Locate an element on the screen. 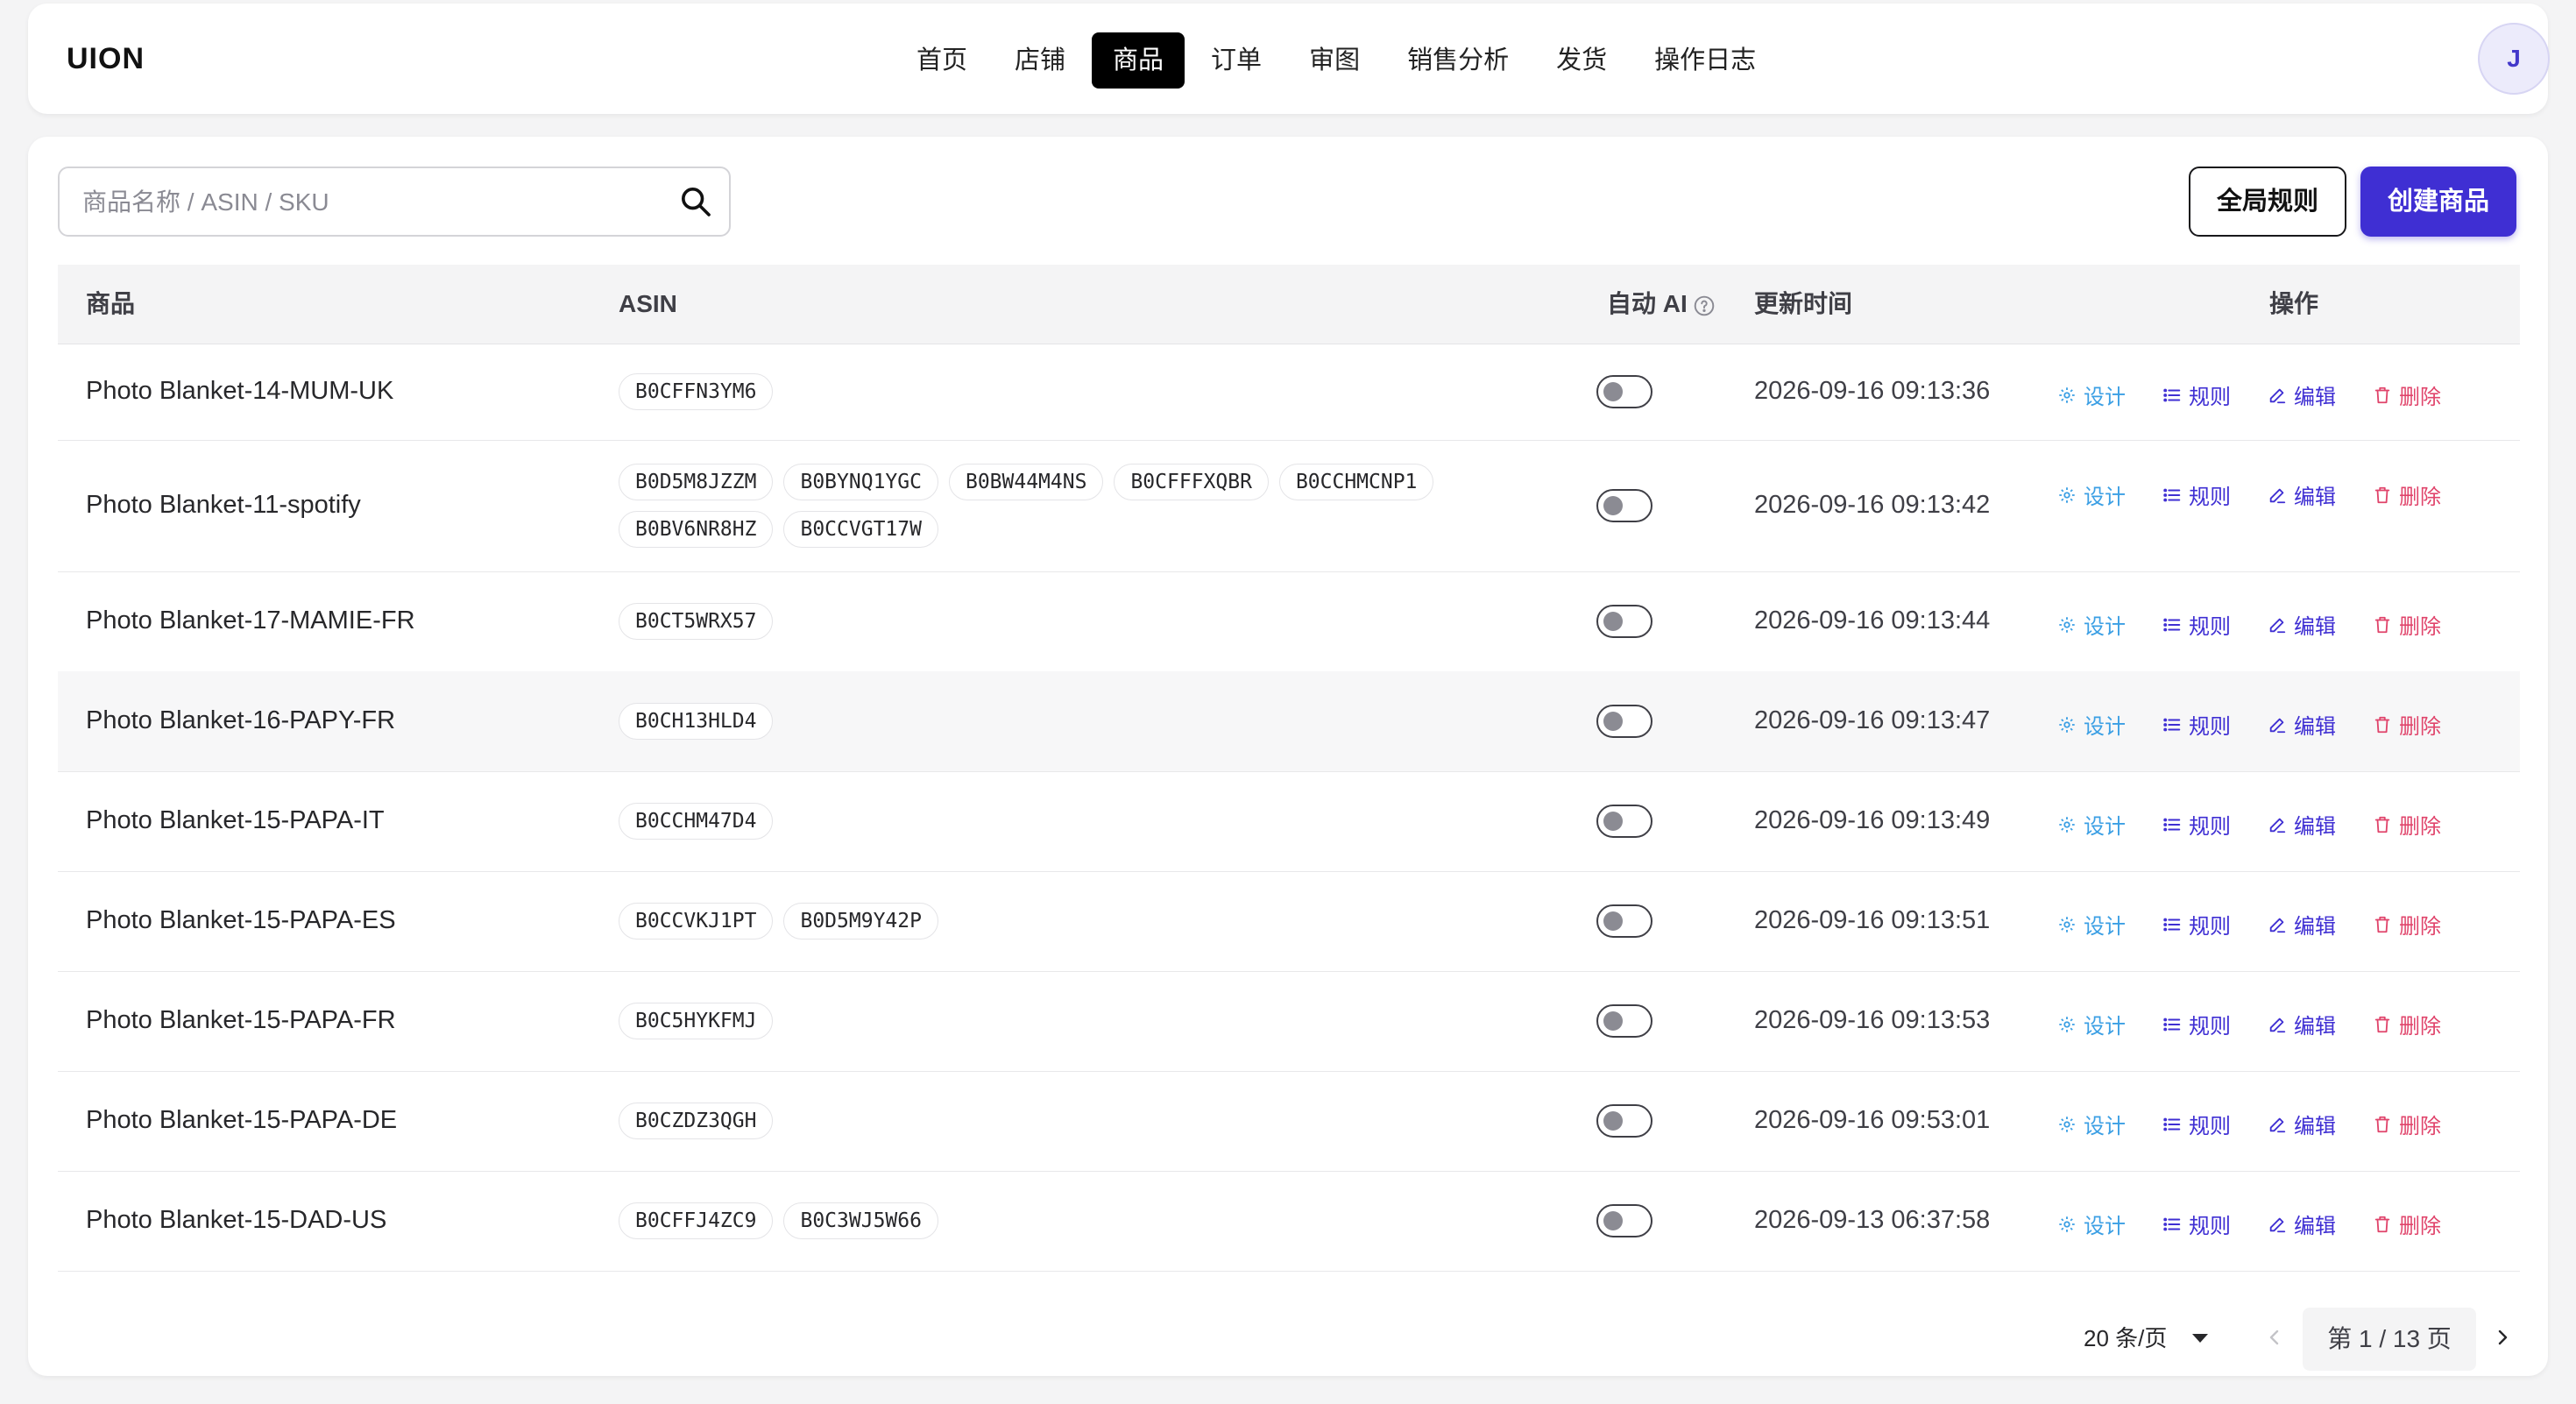  search-input is located at coordinates (363, 202).